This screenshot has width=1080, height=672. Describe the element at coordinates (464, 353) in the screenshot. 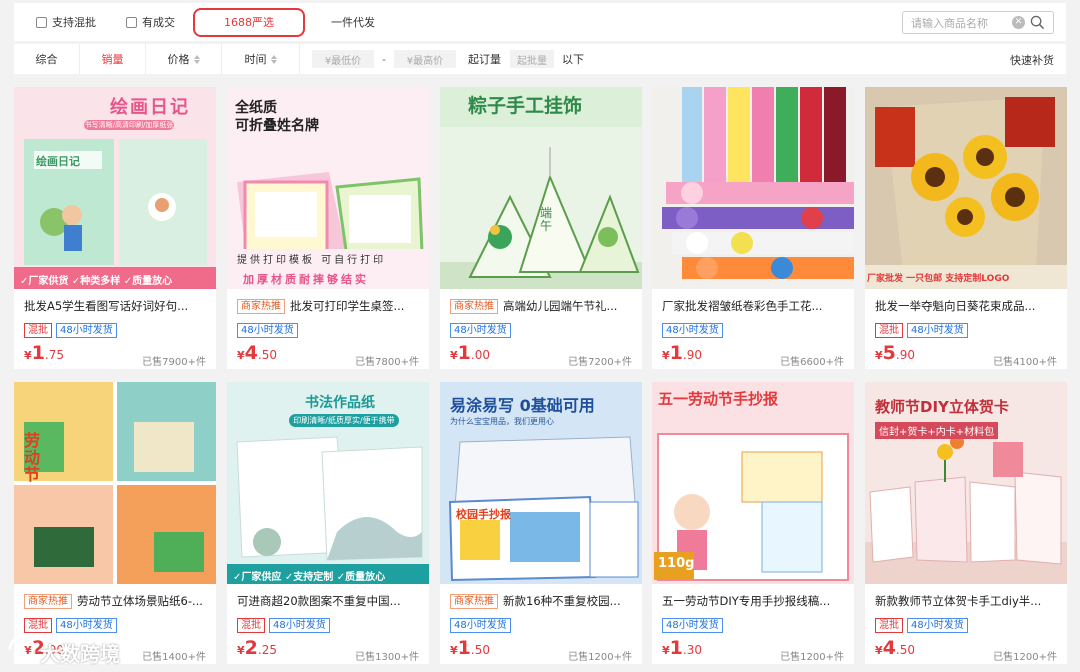

I see `price-integer: 1` at that location.